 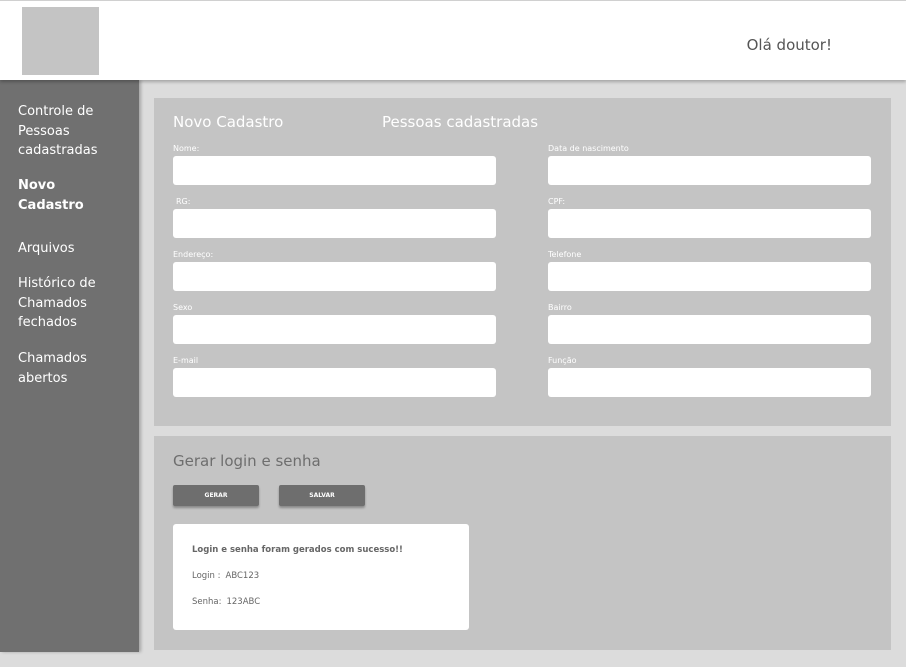 What do you see at coordinates (183, 201) in the screenshot?
I see `rg-label: RG:` at bounding box center [183, 201].